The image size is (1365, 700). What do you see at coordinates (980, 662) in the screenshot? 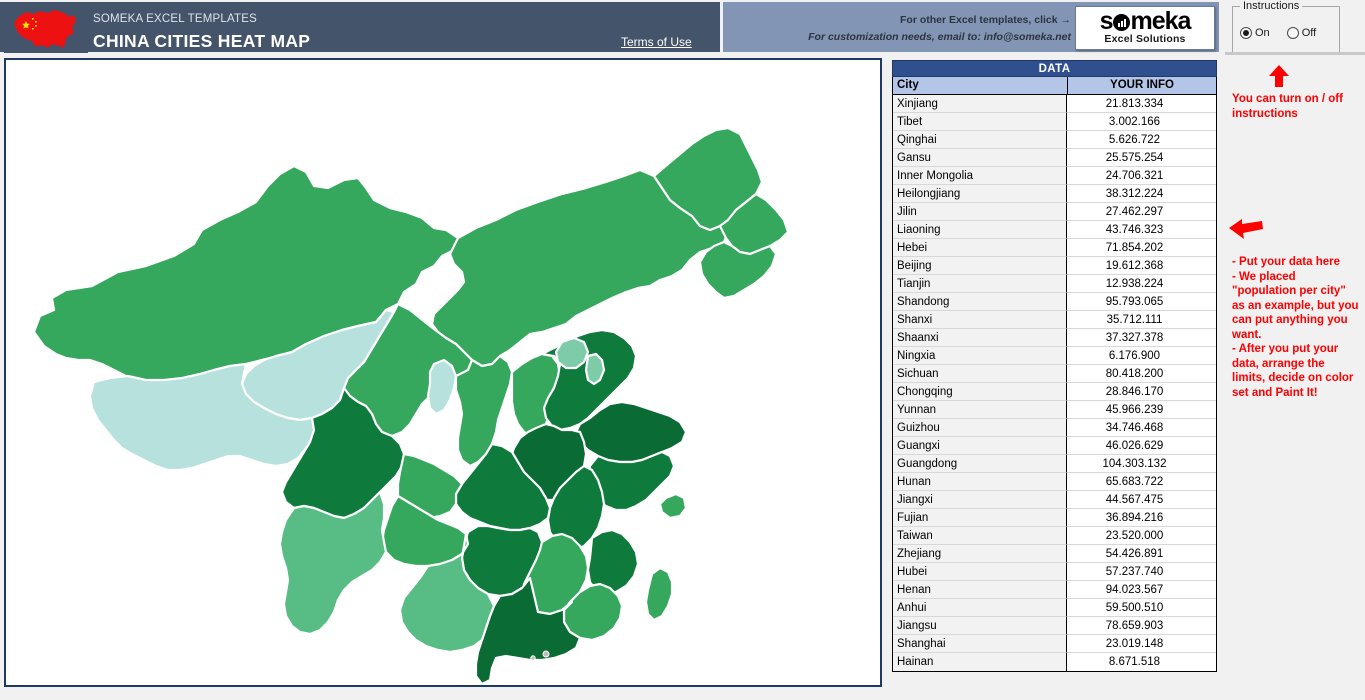
I see `cell-city: Hainan` at bounding box center [980, 662].